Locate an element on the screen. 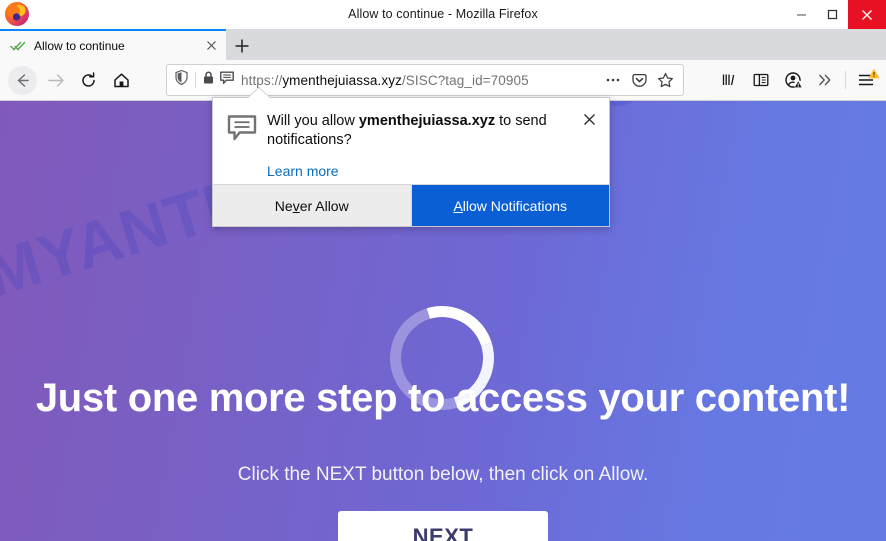  padlock-icon is located at coordinates (208, 80).